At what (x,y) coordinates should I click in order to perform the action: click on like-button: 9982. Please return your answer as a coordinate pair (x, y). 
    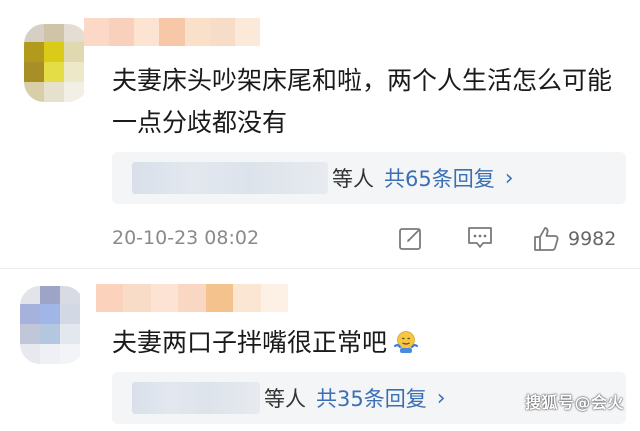
    Looking at the image, I should click on (574, 239).